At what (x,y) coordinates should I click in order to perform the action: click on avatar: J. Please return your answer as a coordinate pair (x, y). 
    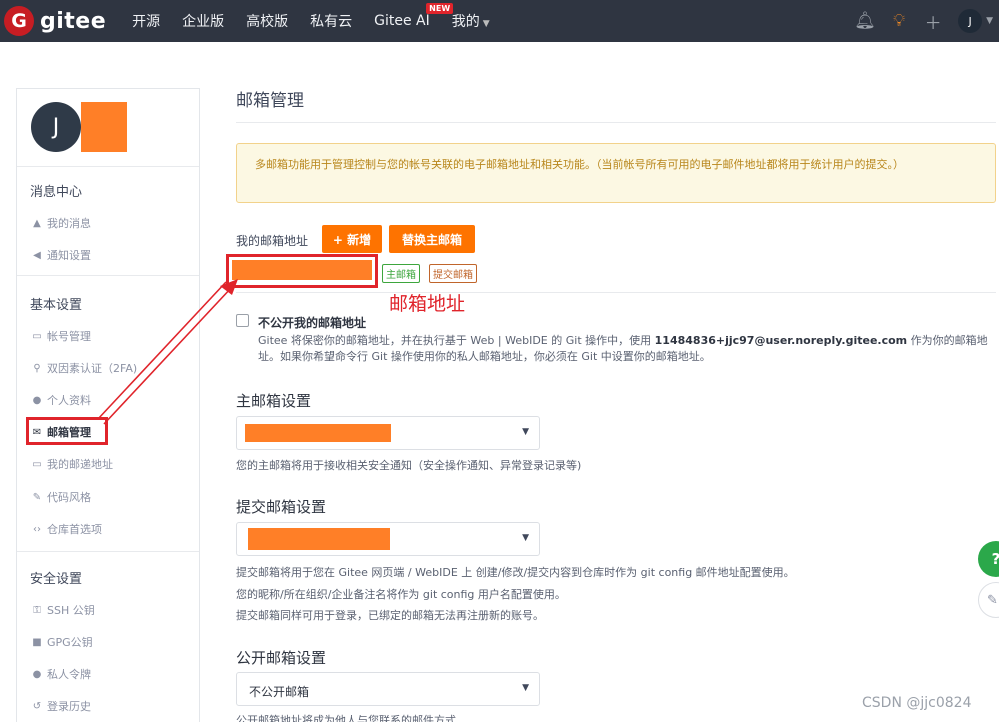
    Looking at the image, I should click on (56, 127).